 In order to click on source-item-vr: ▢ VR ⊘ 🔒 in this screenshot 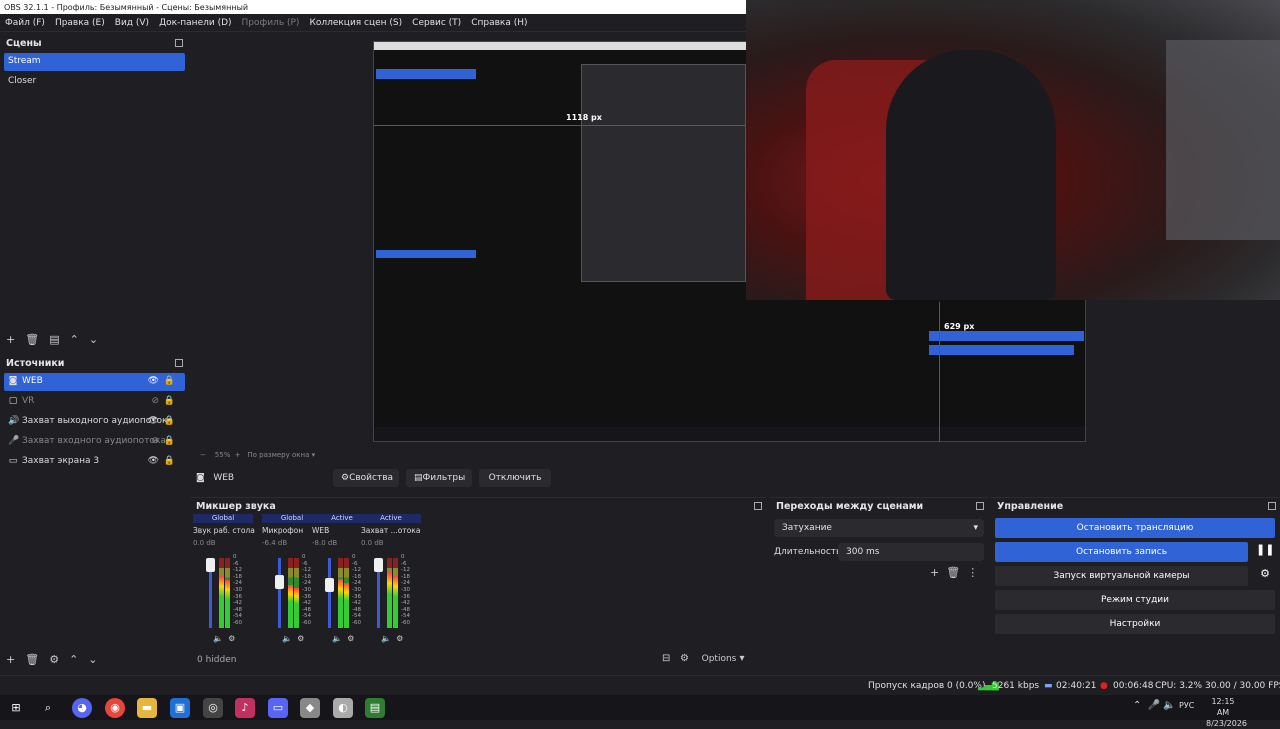, I will do `click(94, 402)`.